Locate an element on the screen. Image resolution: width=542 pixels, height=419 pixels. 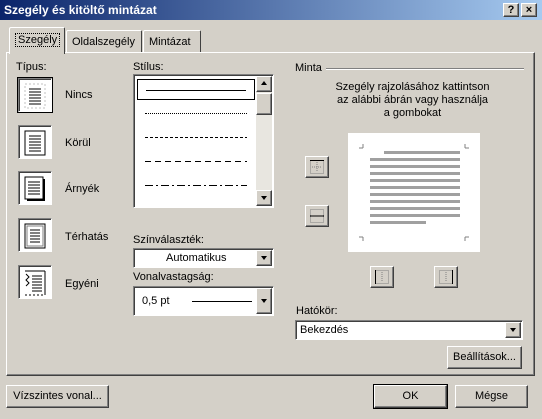
arrow-down-icon is located at coordinates (264, 198).